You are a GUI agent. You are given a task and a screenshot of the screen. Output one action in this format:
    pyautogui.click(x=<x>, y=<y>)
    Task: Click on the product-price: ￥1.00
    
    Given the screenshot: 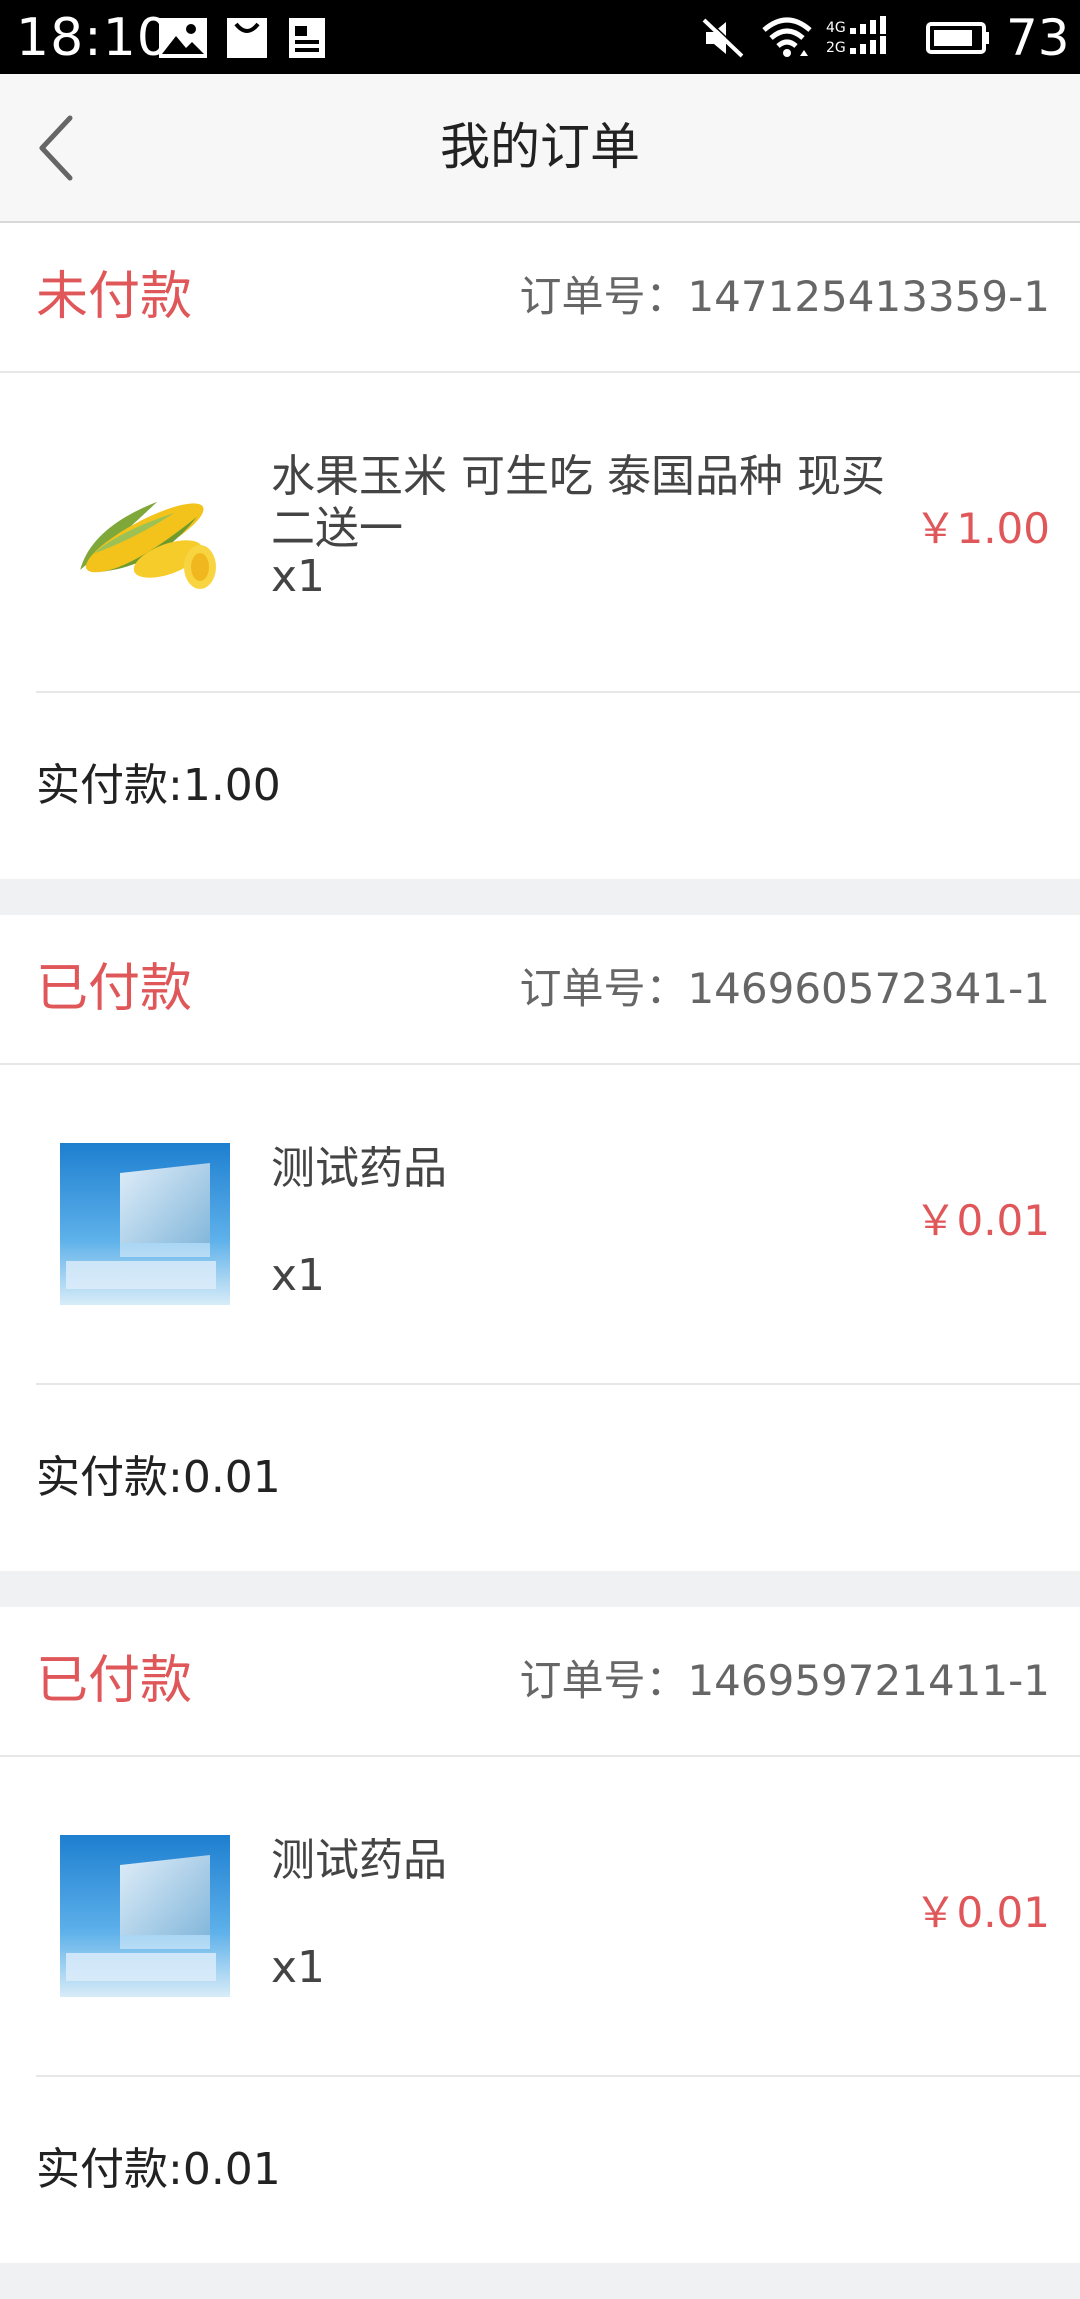 What is the action you would take?
    pyautogui.click(x=982, y=528)
    